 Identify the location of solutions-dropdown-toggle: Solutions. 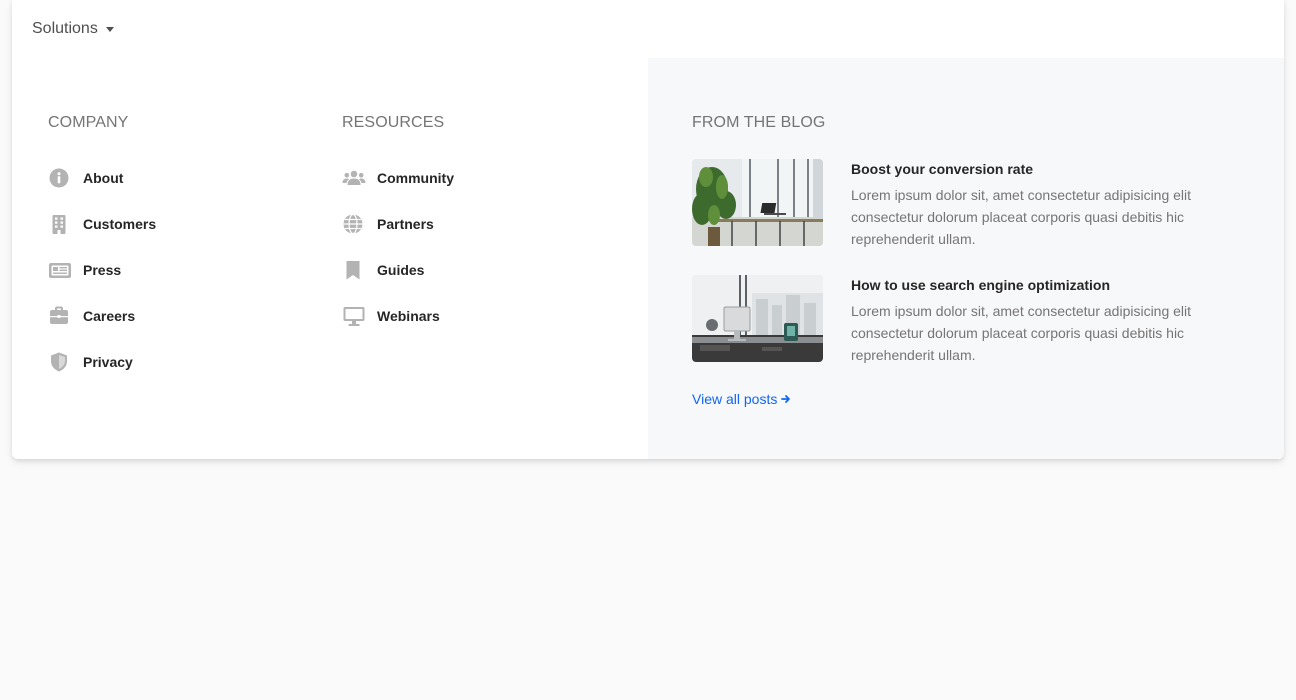
(73, 29).